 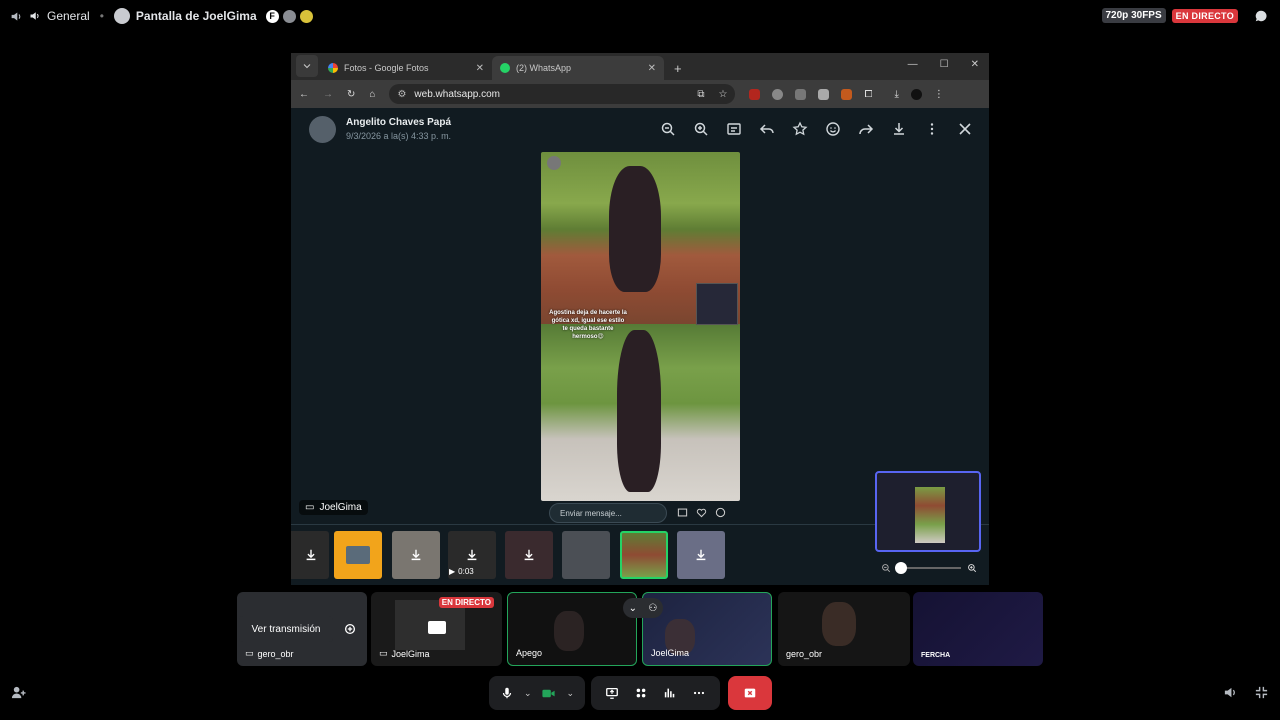 What do you see at coordinates (965, 129) in the screenshot?
I see `close-icon` at bounding box center [965, 129].